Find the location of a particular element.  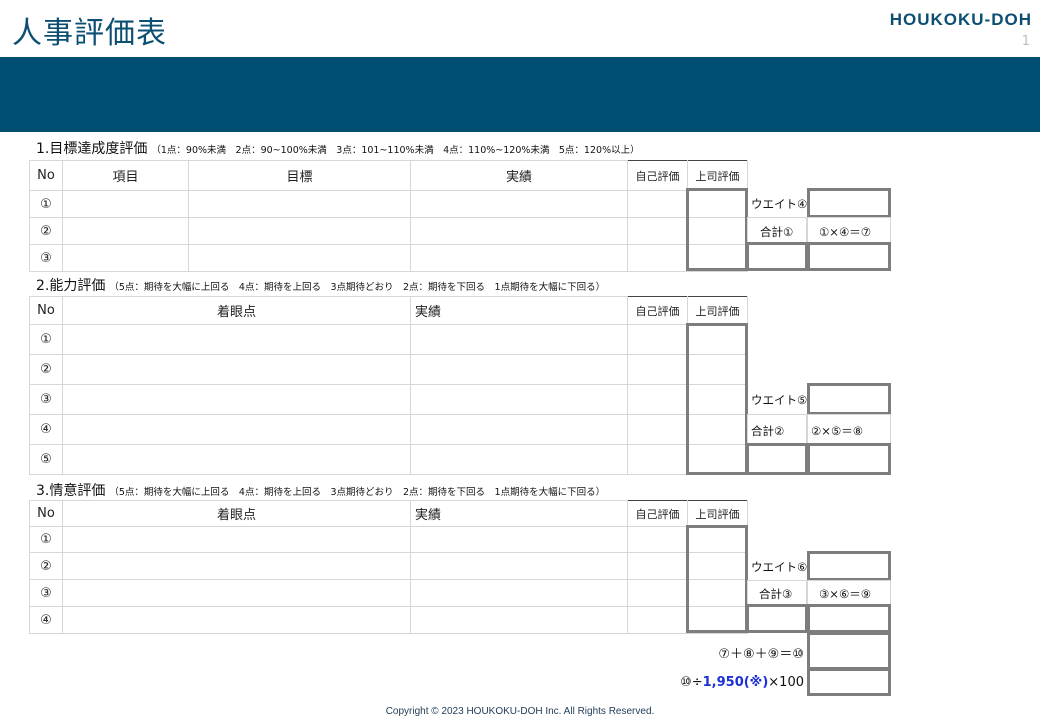

section2-boss-score-box is located at coordinates (717, 399).